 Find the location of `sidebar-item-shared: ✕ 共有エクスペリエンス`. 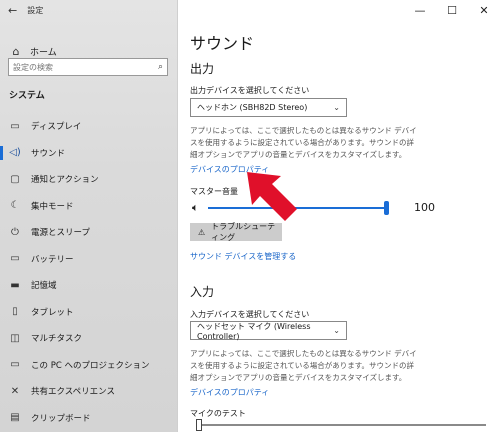

sidebar-item-shared: ✕ 共有エクスペリエンス is located at coordinates (89, 391).